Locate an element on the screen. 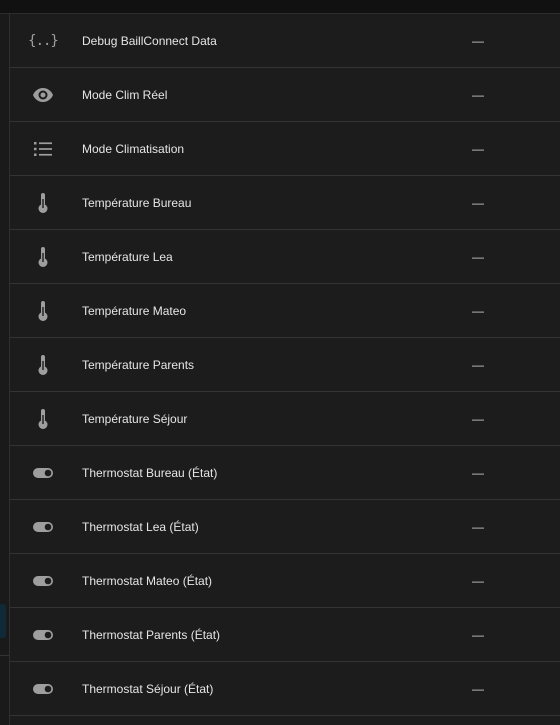  top-app-bar is located at coordinates (280, 7).